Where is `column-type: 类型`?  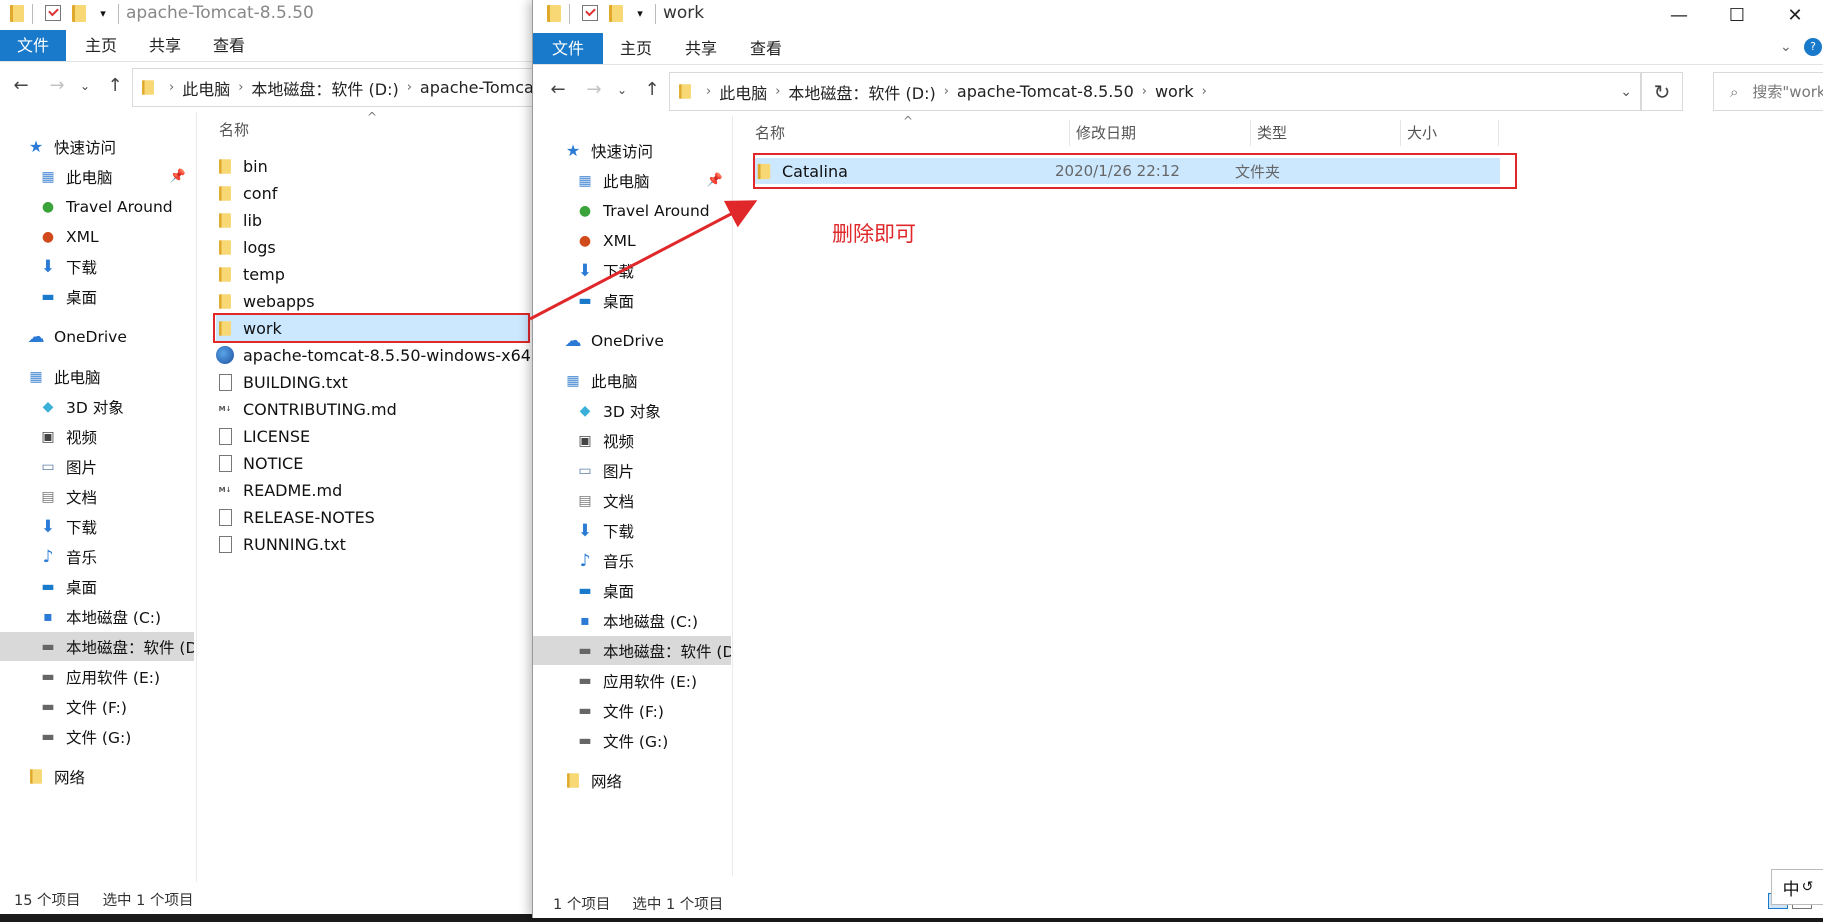 column-type: 类型 is located at coordinates (1326, 133).